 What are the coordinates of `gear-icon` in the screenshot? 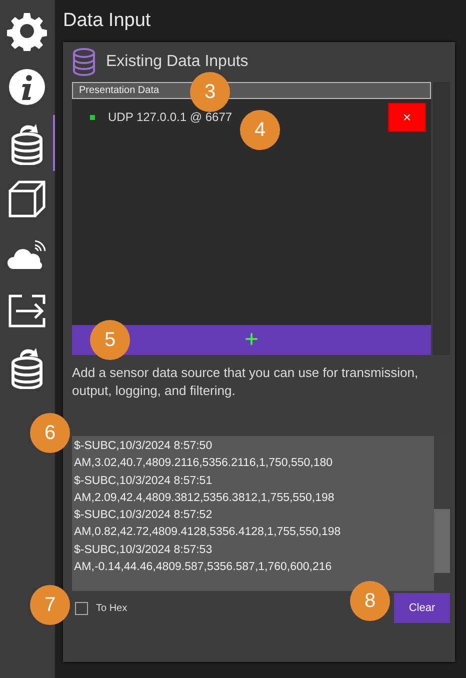 It's located at (26, 31).